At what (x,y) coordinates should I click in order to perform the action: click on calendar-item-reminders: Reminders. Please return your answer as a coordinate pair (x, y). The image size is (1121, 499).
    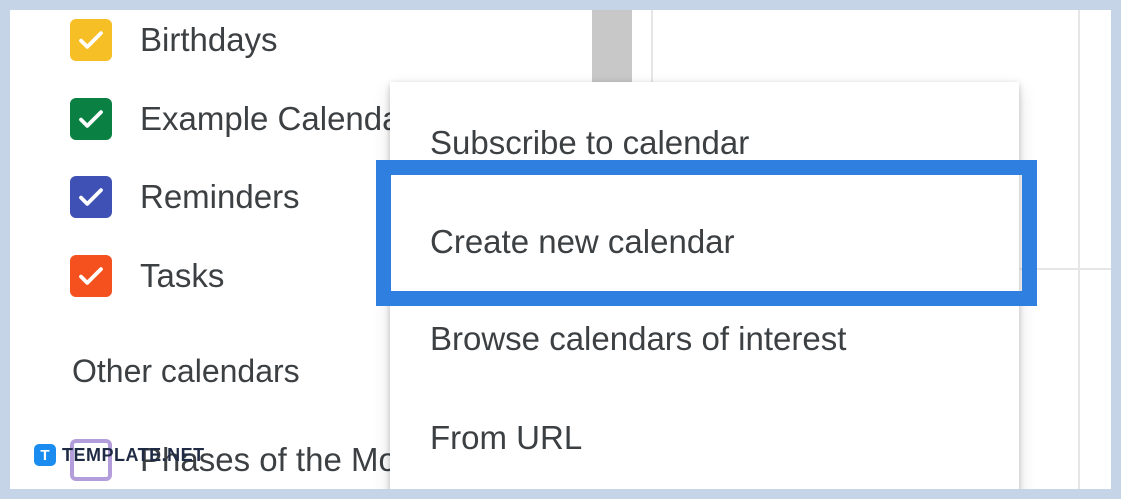
    Looking at the image, I should click on (185, 197).